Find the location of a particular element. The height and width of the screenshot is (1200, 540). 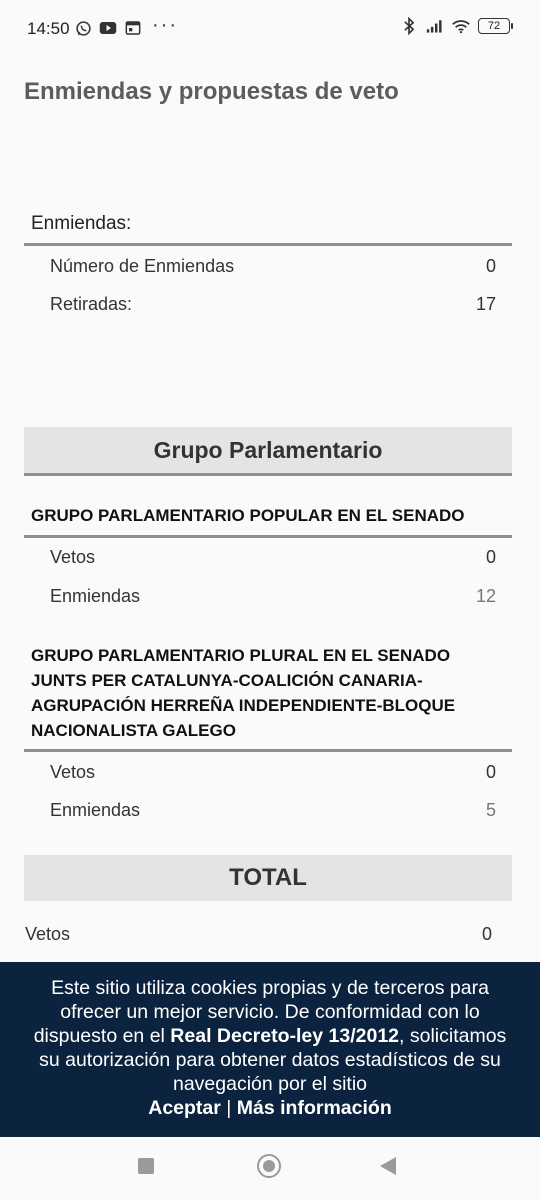

status-time: 14:50 is located at coordinates (48, 28).